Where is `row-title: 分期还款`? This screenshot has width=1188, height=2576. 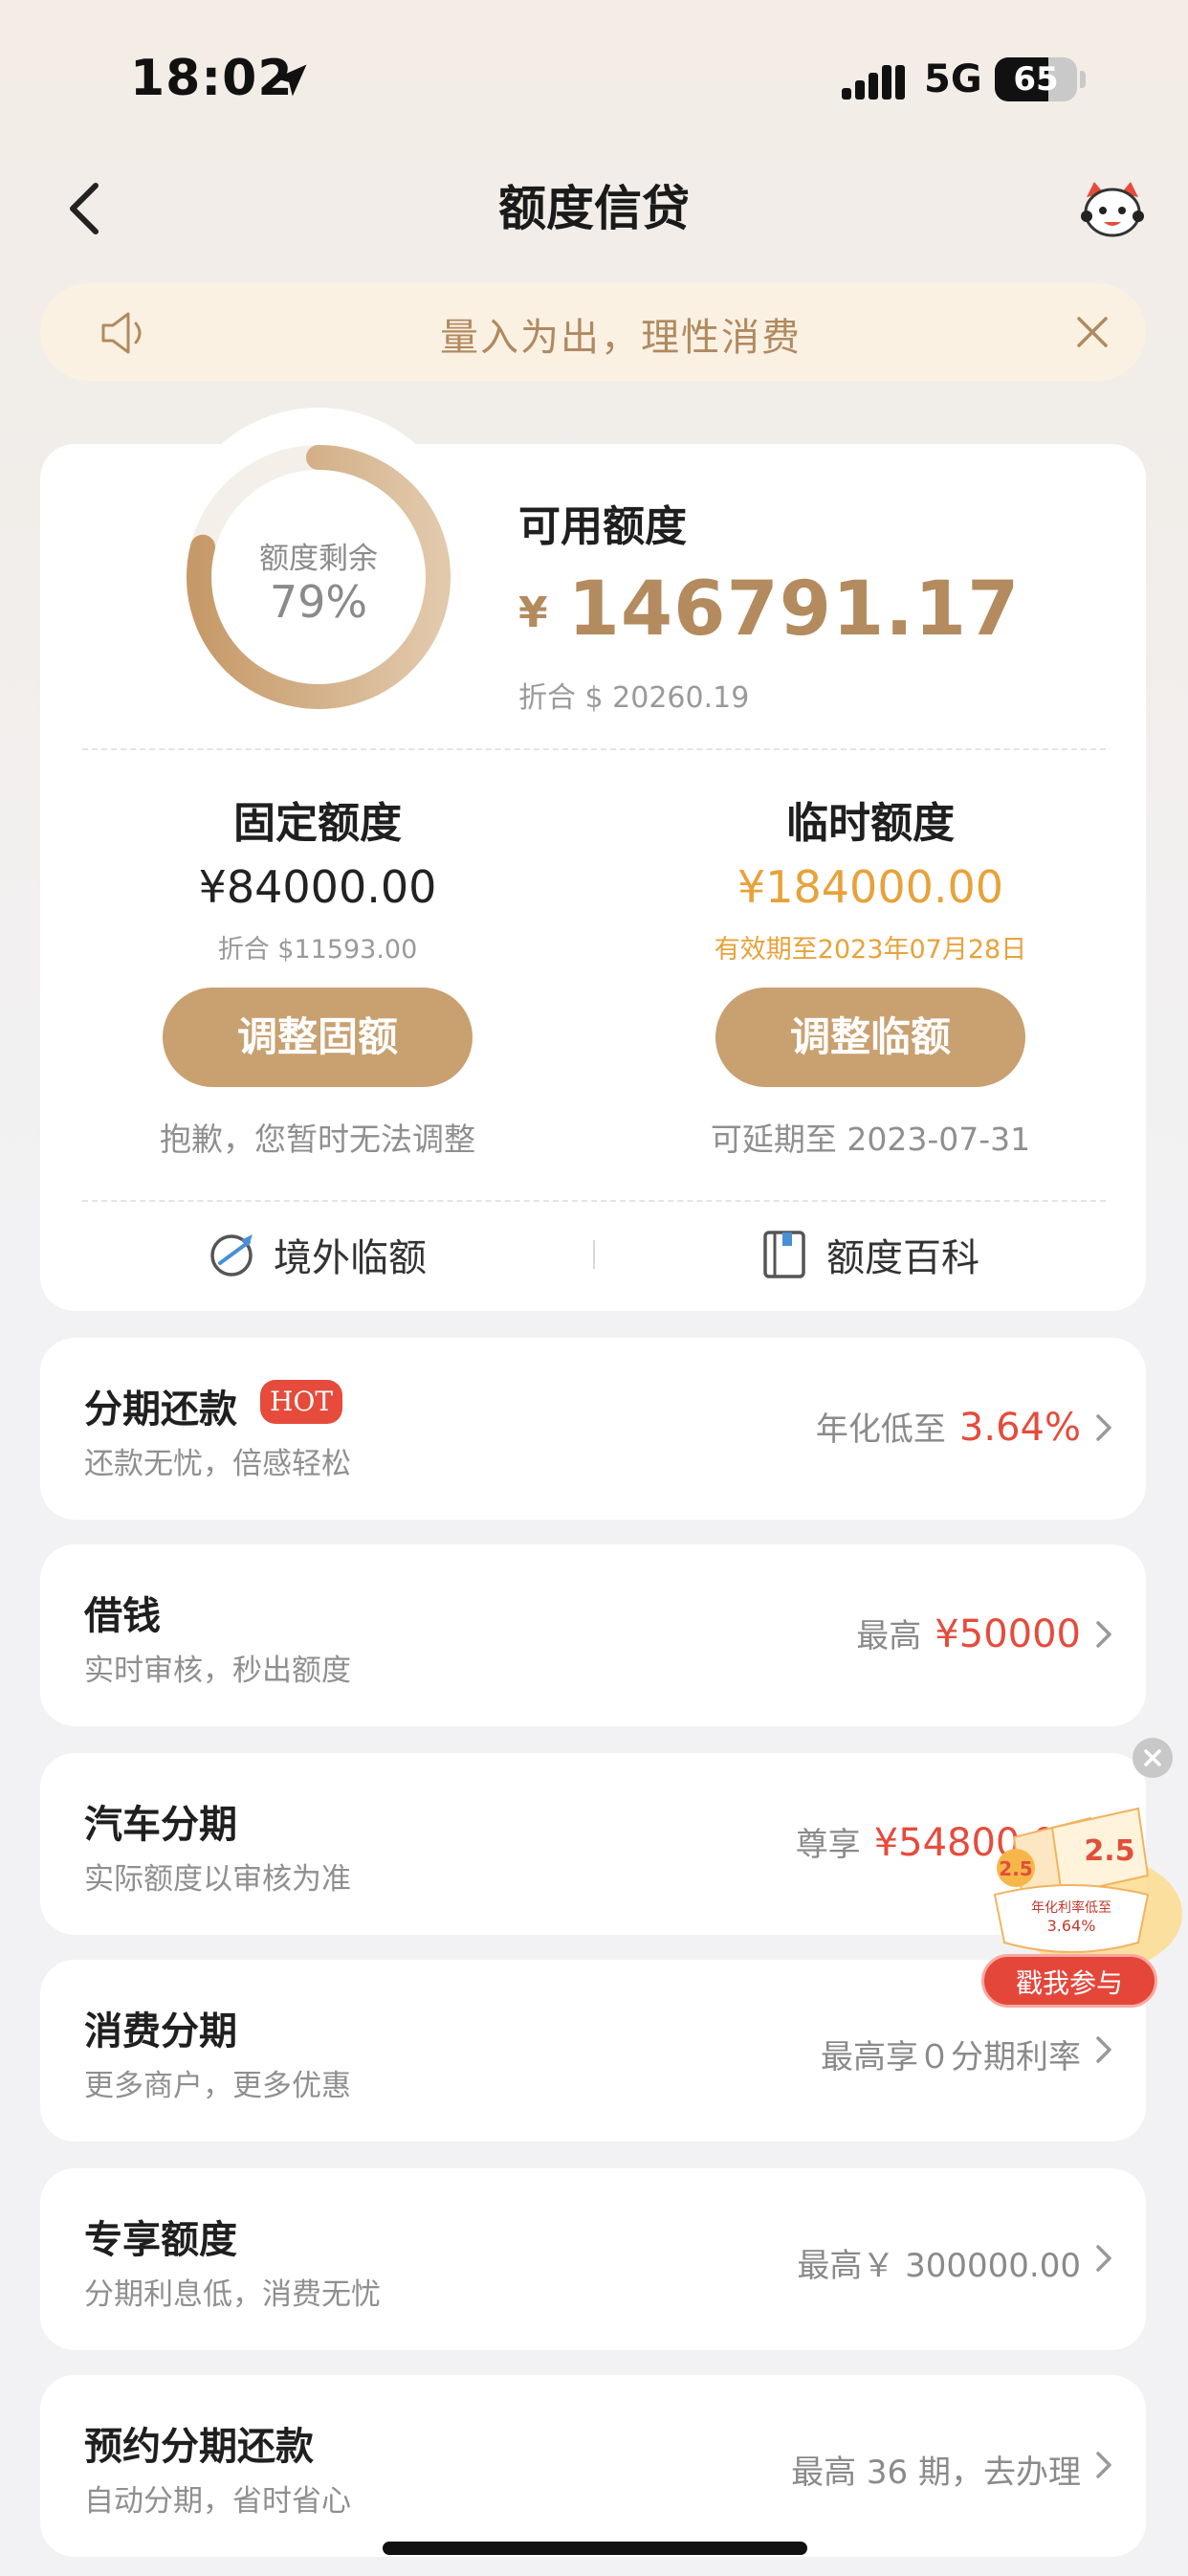
row-title: 分期还款 is located at coordinates (160, 1410).